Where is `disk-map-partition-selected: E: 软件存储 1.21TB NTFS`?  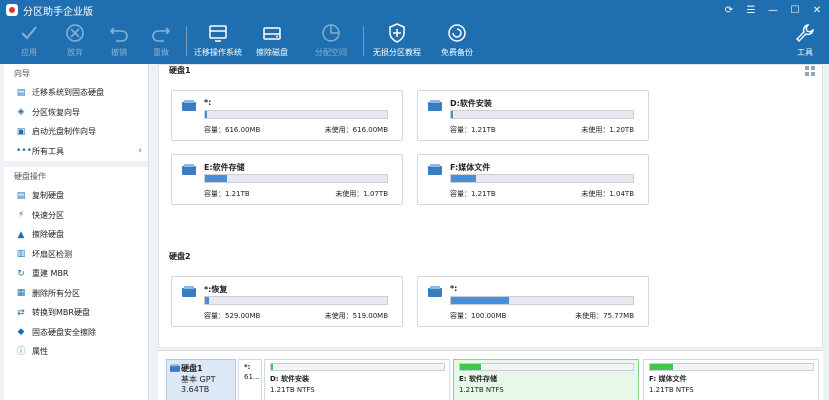 disk-map-partition-selected: E: 软件存储 1.21TB NTFS is located at coordinates (546, 379).